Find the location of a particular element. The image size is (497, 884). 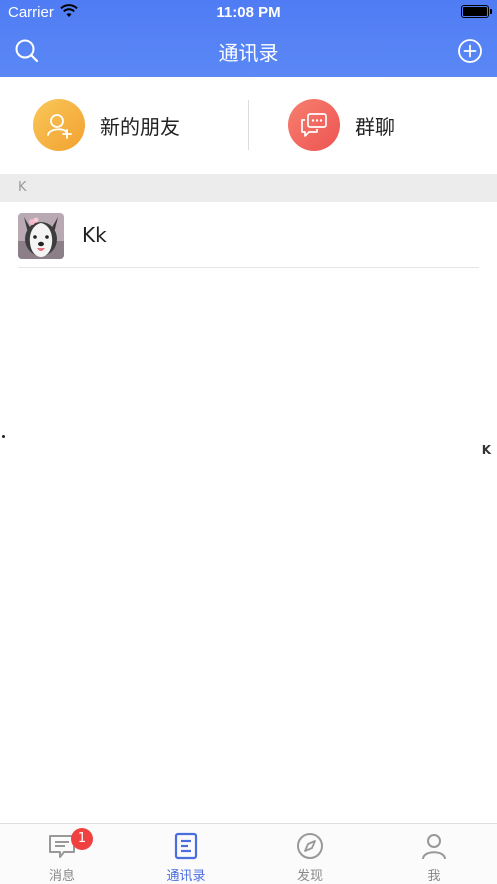

tab-discover: 发现 is located at coordinates (310, 854).